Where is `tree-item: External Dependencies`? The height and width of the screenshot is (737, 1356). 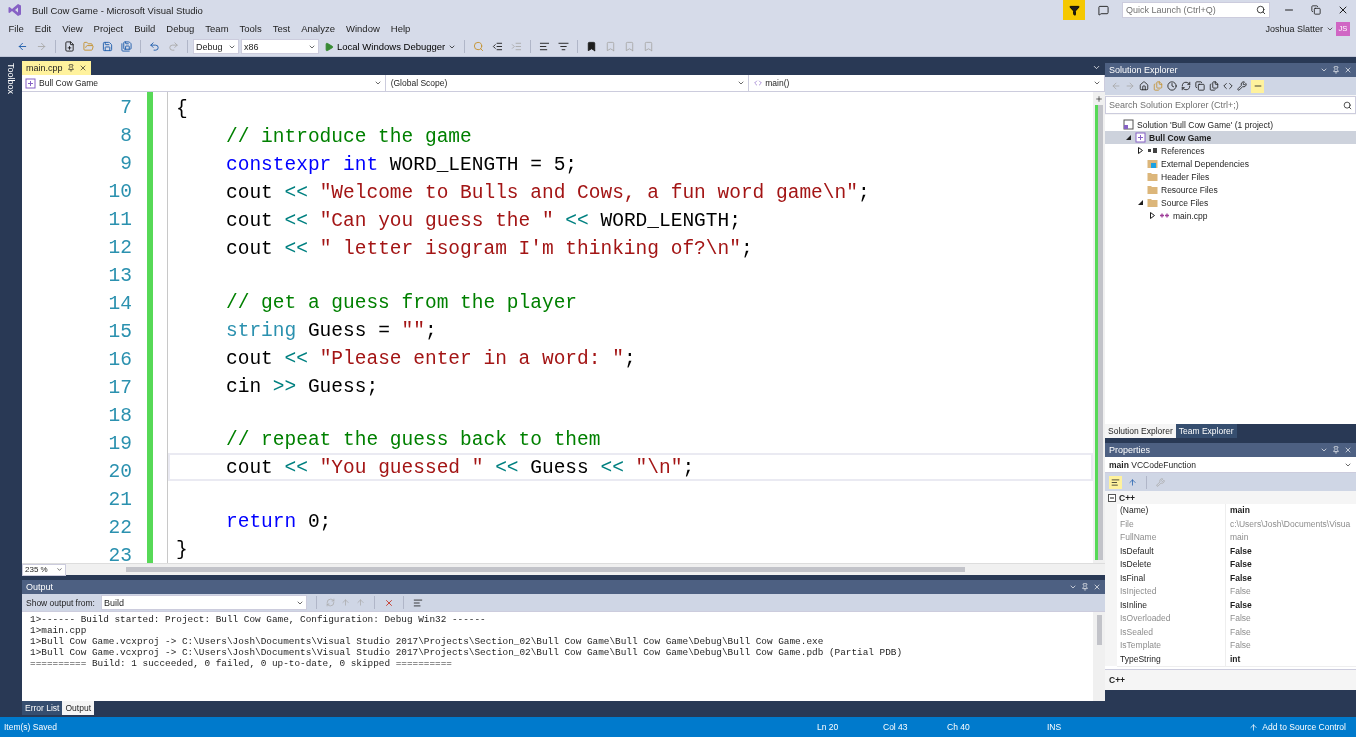
tree-item: External Dependencies is located at coordinates (1230, 163).